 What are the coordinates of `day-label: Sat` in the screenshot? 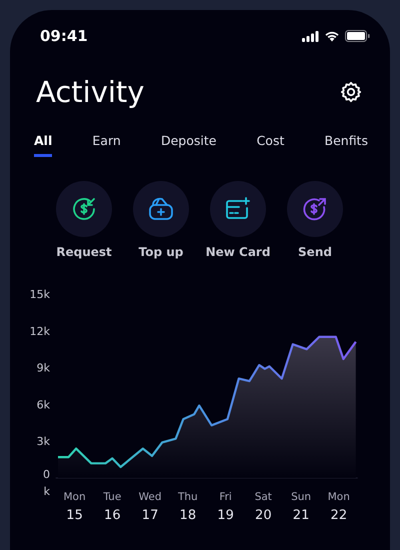 It's located at (263, 497).